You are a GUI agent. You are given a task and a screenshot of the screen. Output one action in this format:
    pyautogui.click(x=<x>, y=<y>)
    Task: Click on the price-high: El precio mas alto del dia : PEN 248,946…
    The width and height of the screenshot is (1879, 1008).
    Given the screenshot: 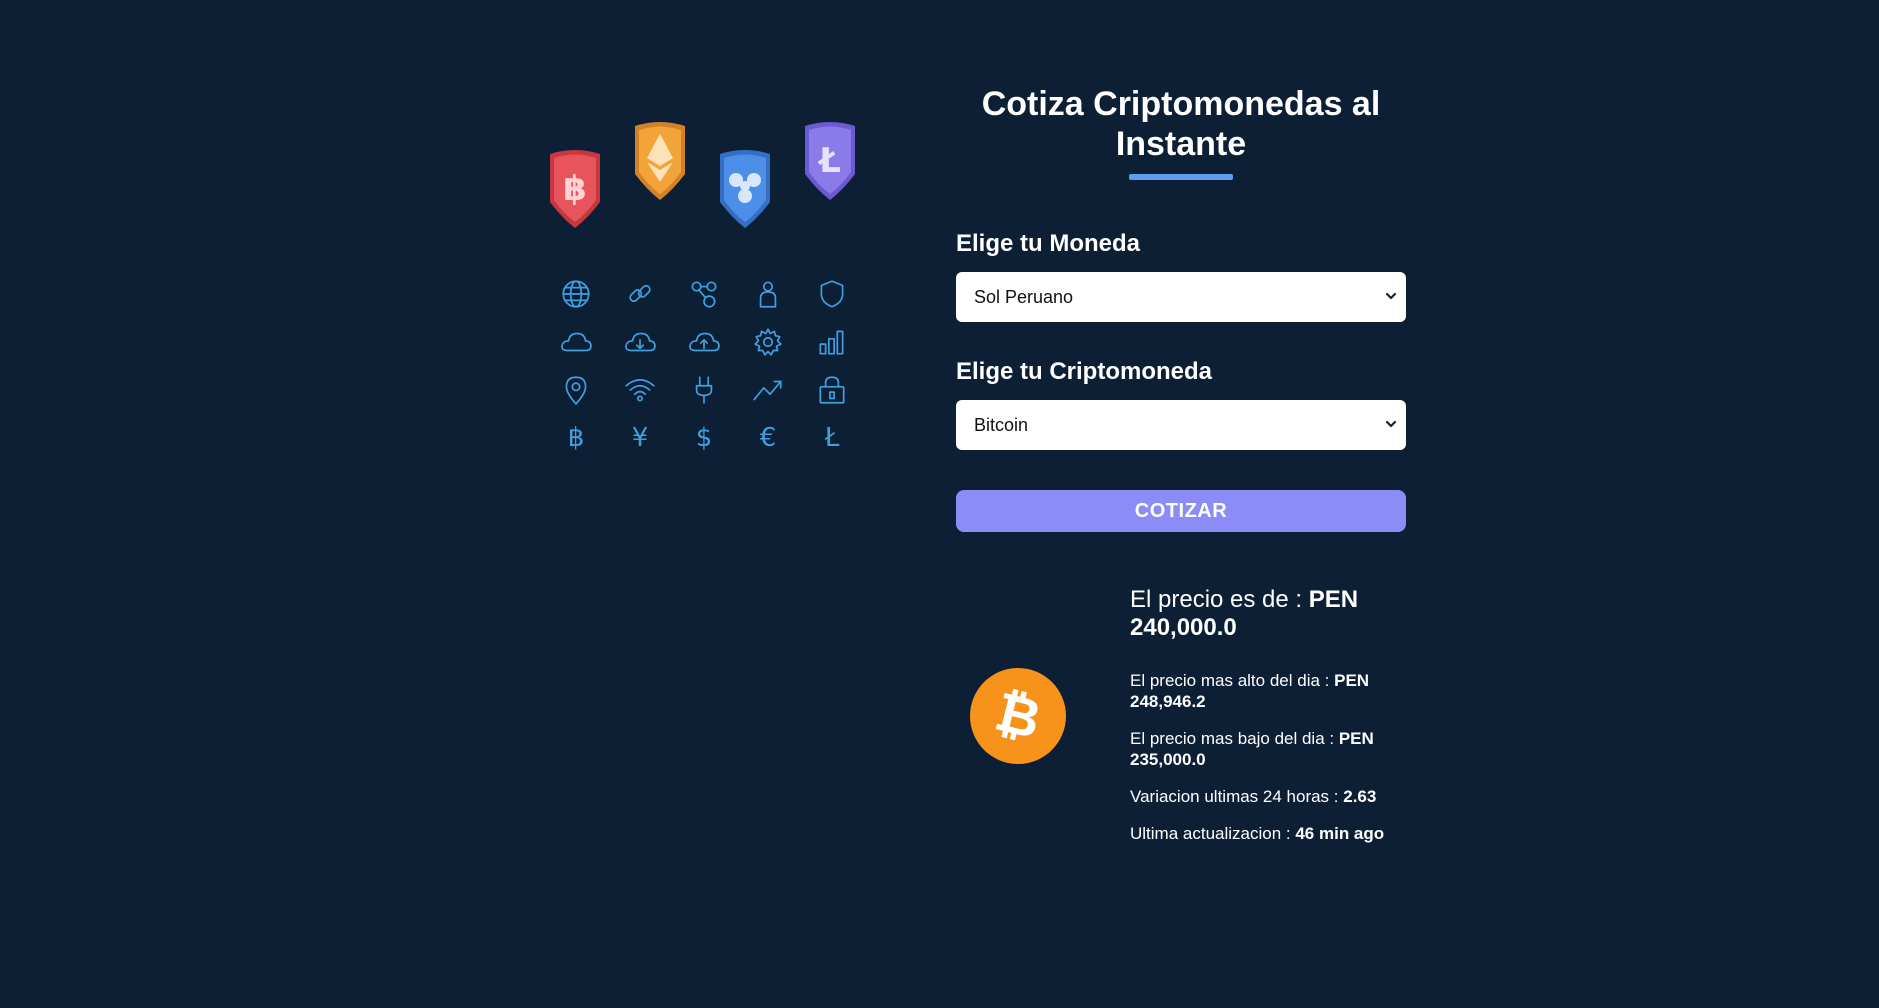 What is the action you would take?
    pyautogui.click(x=1280, y=691)
    